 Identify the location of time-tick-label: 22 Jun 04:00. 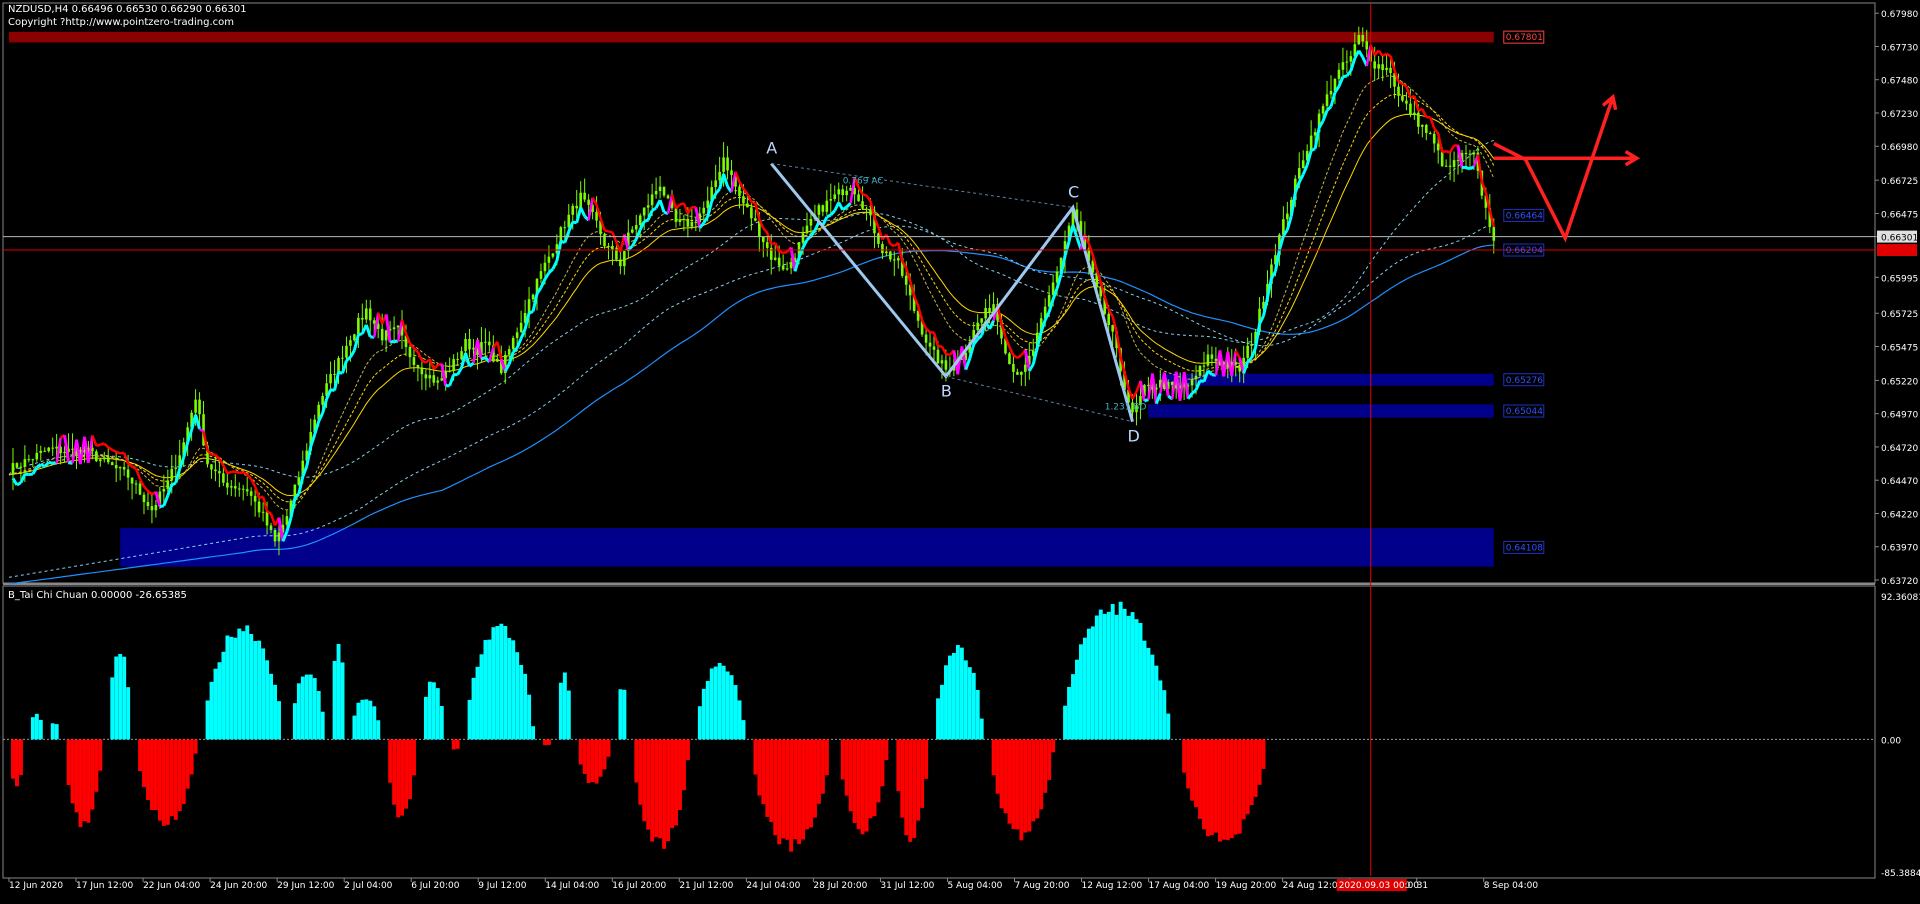
(171, 886).